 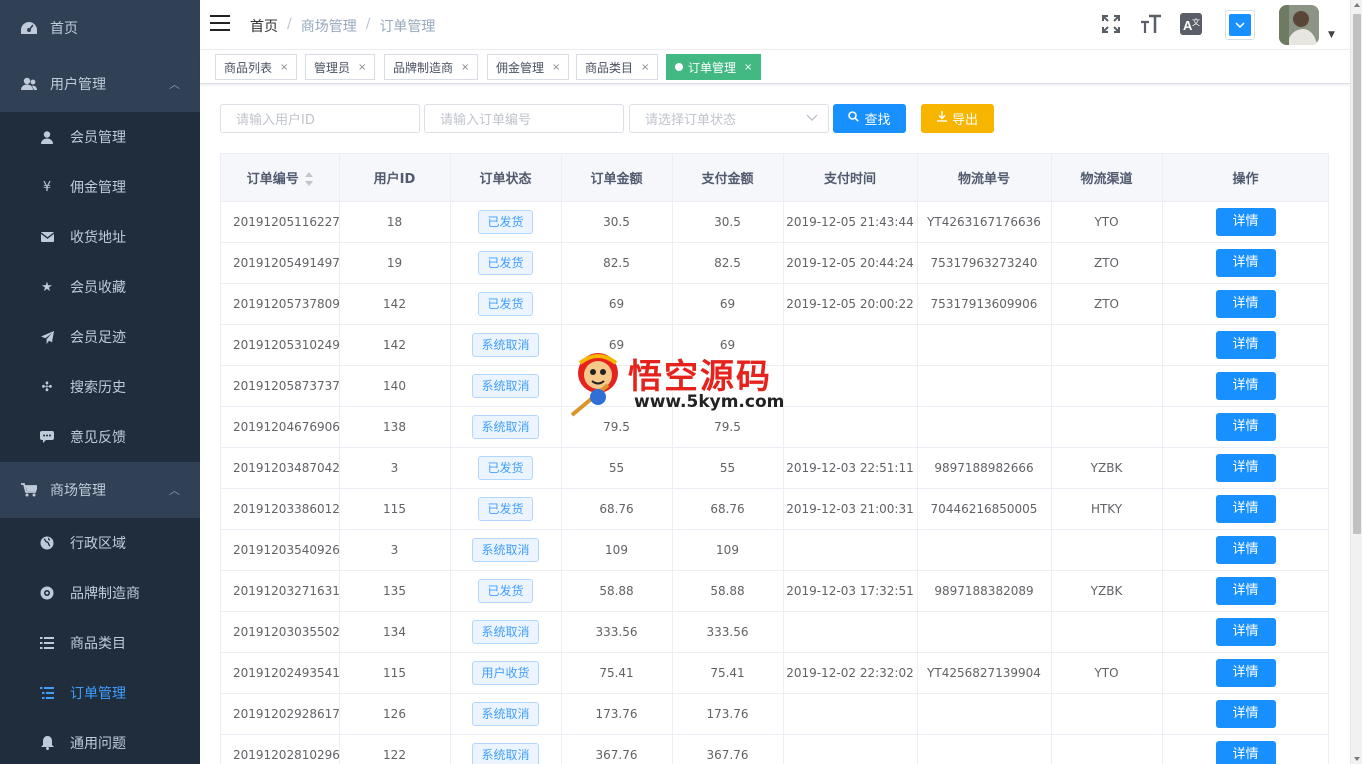 I want to click on order-no-input: 请输入订单编号, so click(x=524, y=118).